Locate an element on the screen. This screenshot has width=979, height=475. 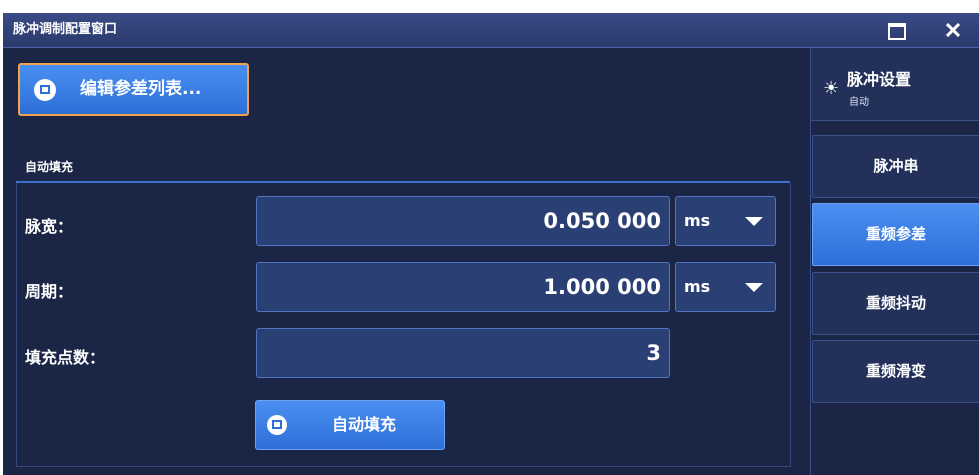
pulse-width-label: 脉宽： is located at coordinates (49, 226).